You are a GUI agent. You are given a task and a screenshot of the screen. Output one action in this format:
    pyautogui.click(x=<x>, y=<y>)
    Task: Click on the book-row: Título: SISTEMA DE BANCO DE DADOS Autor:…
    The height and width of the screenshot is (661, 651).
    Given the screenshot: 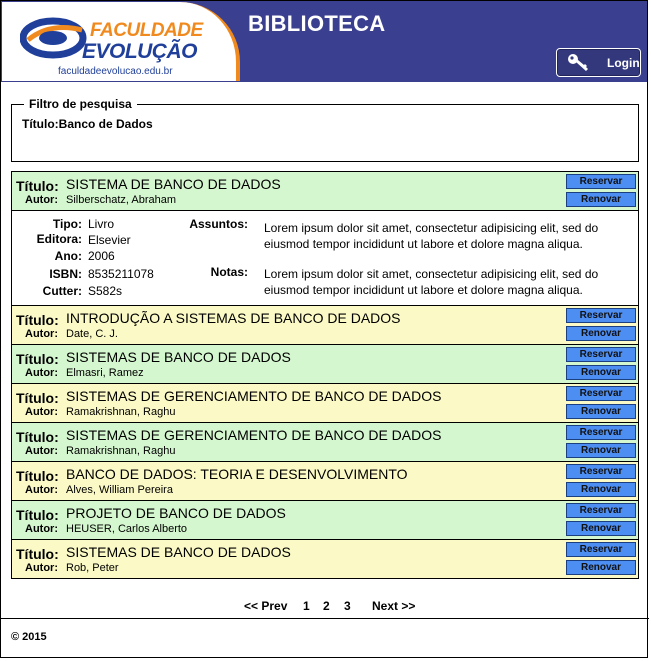 What is the action you would take?
    pyautogui.click(x=325, y=191)
    